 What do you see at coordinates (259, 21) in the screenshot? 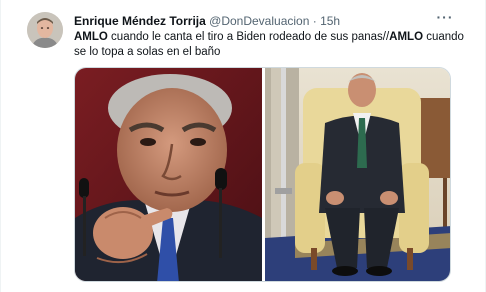
I see `author-handle: @DonDevaluacion` at bounding box center [259, 21].